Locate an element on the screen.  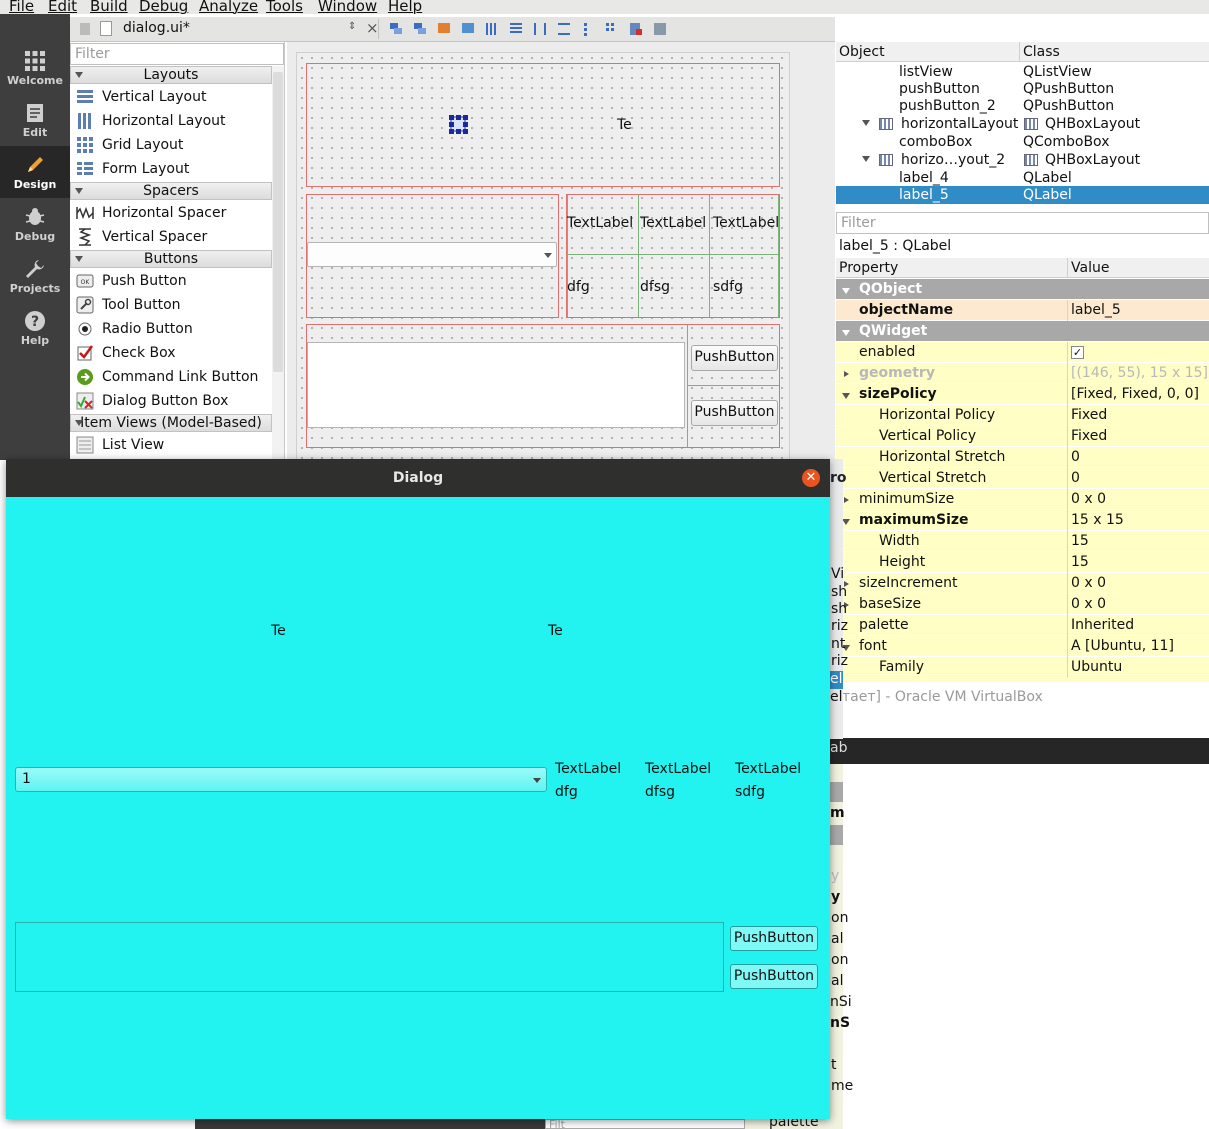
widget-dialog-button-box: Dialog Button Box is located at coordinates (171, 401).